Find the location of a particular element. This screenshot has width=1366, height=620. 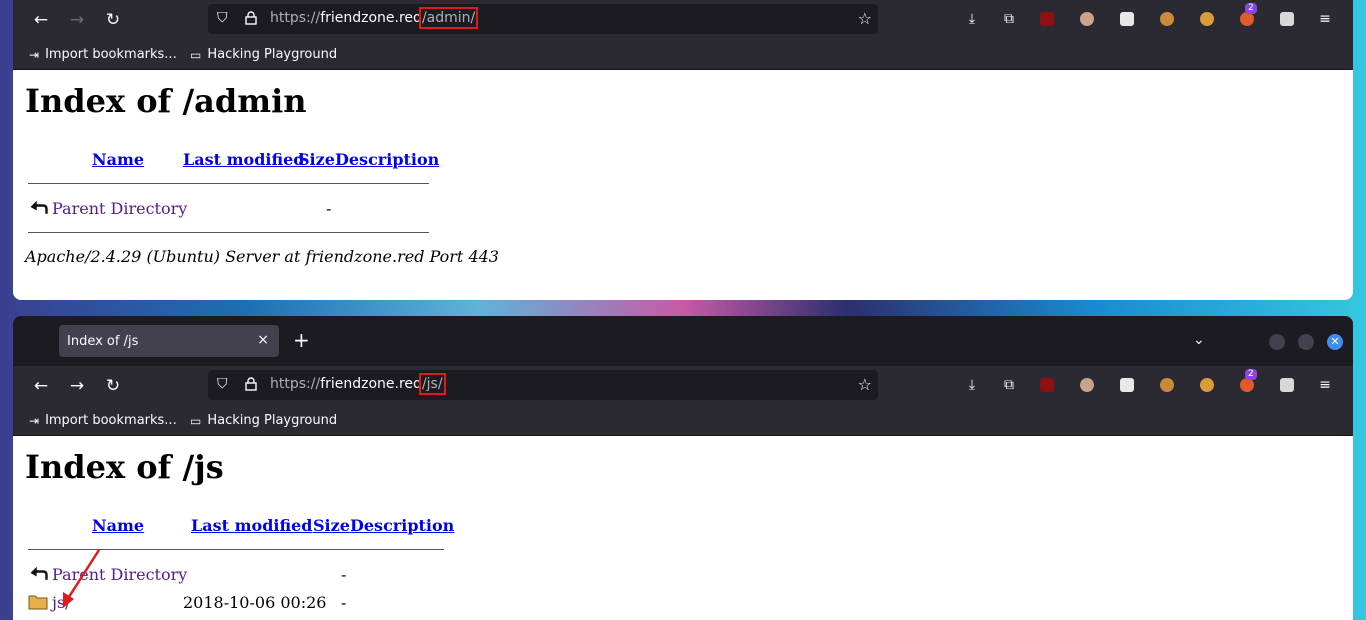

close-window-button: ✕ is located at coordinates (1335, 342).